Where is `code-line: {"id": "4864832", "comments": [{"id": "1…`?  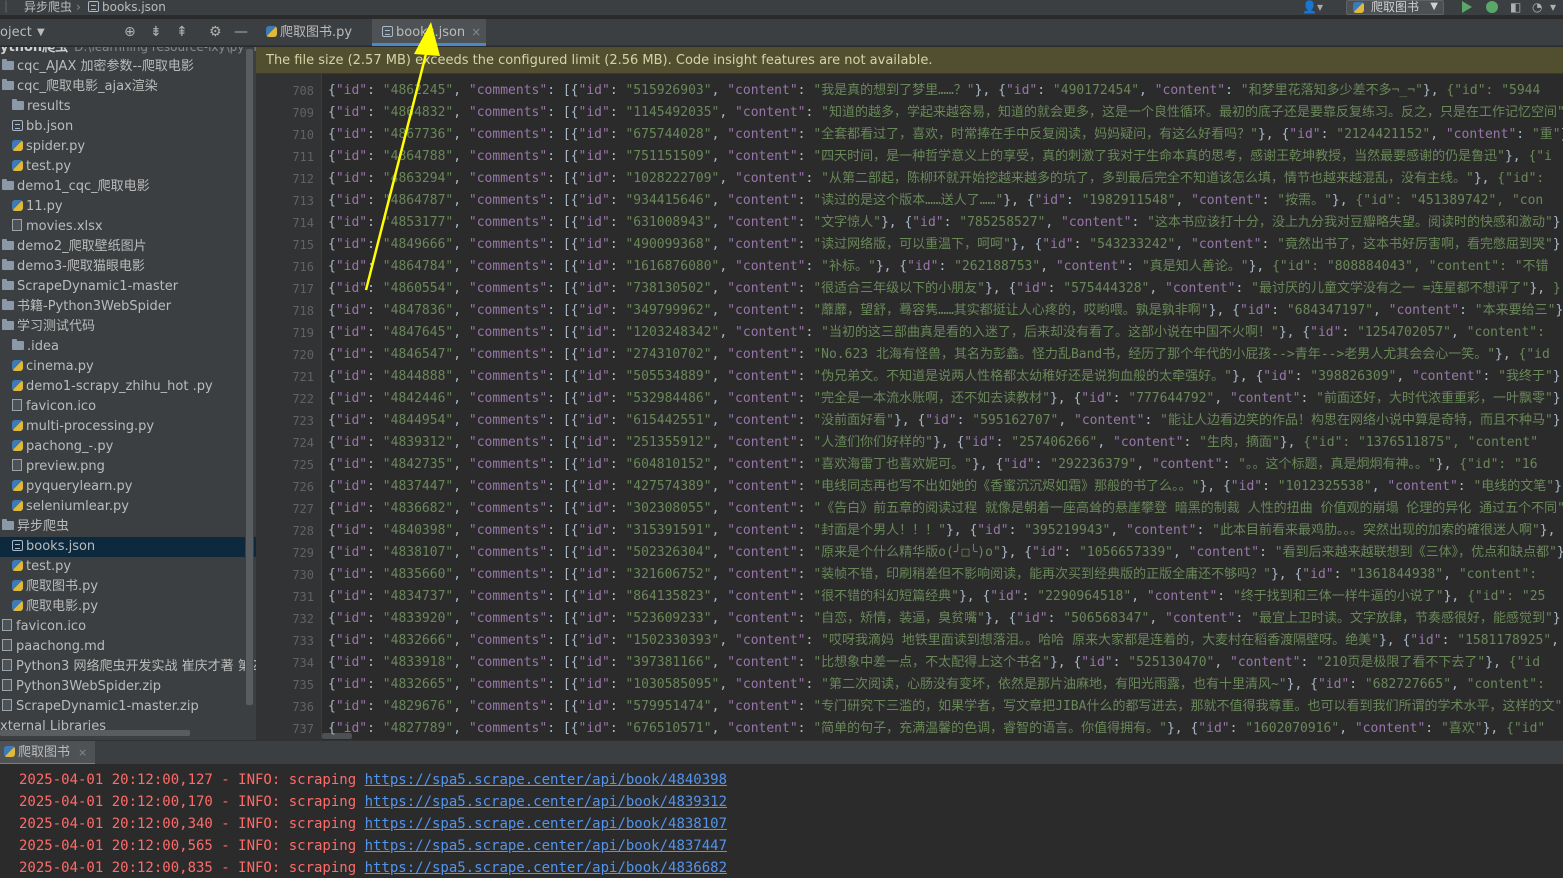 code-line: {"id": "4864832", "comments": [{"id": "1… is located at coordinates (945, 113).